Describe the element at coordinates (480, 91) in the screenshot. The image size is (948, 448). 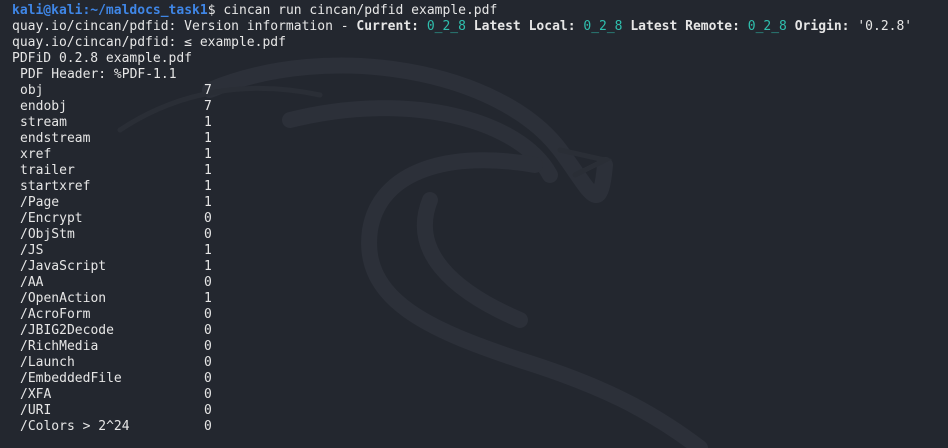
I see `pdfid-row: obj 7` at that location.